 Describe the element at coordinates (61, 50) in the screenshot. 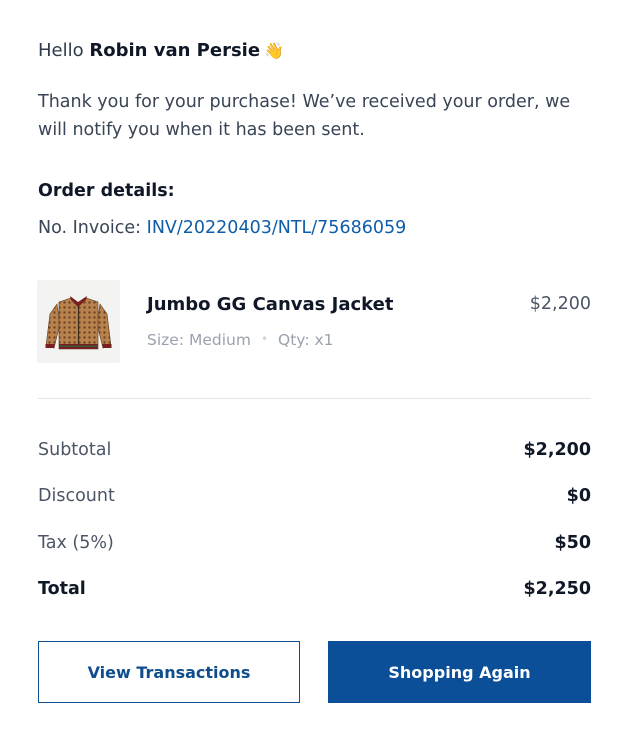

I see `greeting-prefix: Hello` at that location.